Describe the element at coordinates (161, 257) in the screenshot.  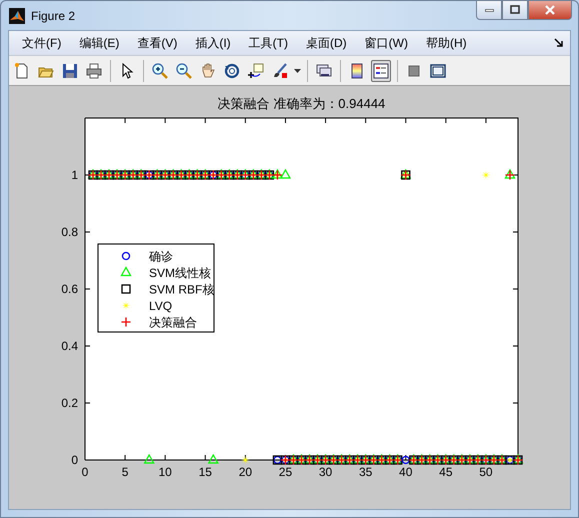
I see `legend-label: 确诊` at that location.